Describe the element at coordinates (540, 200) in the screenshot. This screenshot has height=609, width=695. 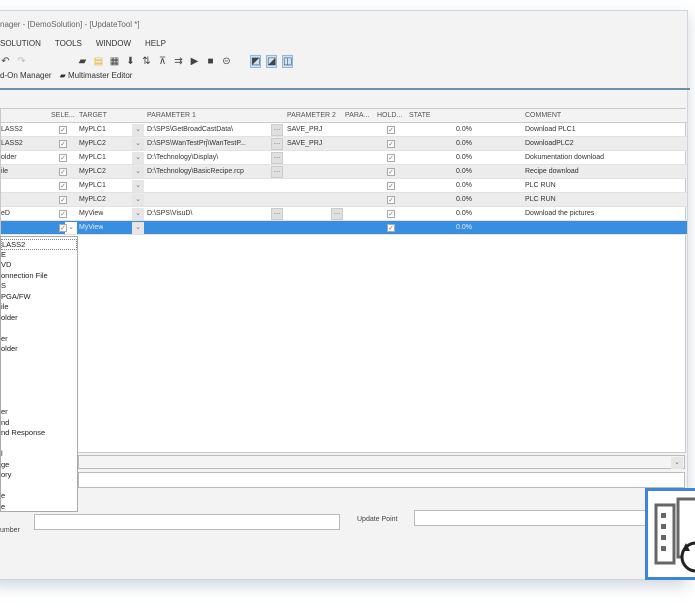
I see `comment-cell: PLC RUN` at that location.